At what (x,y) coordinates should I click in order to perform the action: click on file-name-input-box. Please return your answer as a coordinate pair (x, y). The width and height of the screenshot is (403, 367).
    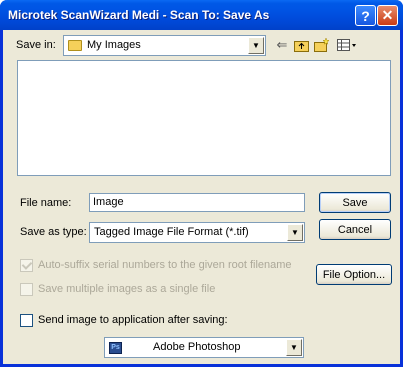
    Looking at the image, I should click on (197, 202).